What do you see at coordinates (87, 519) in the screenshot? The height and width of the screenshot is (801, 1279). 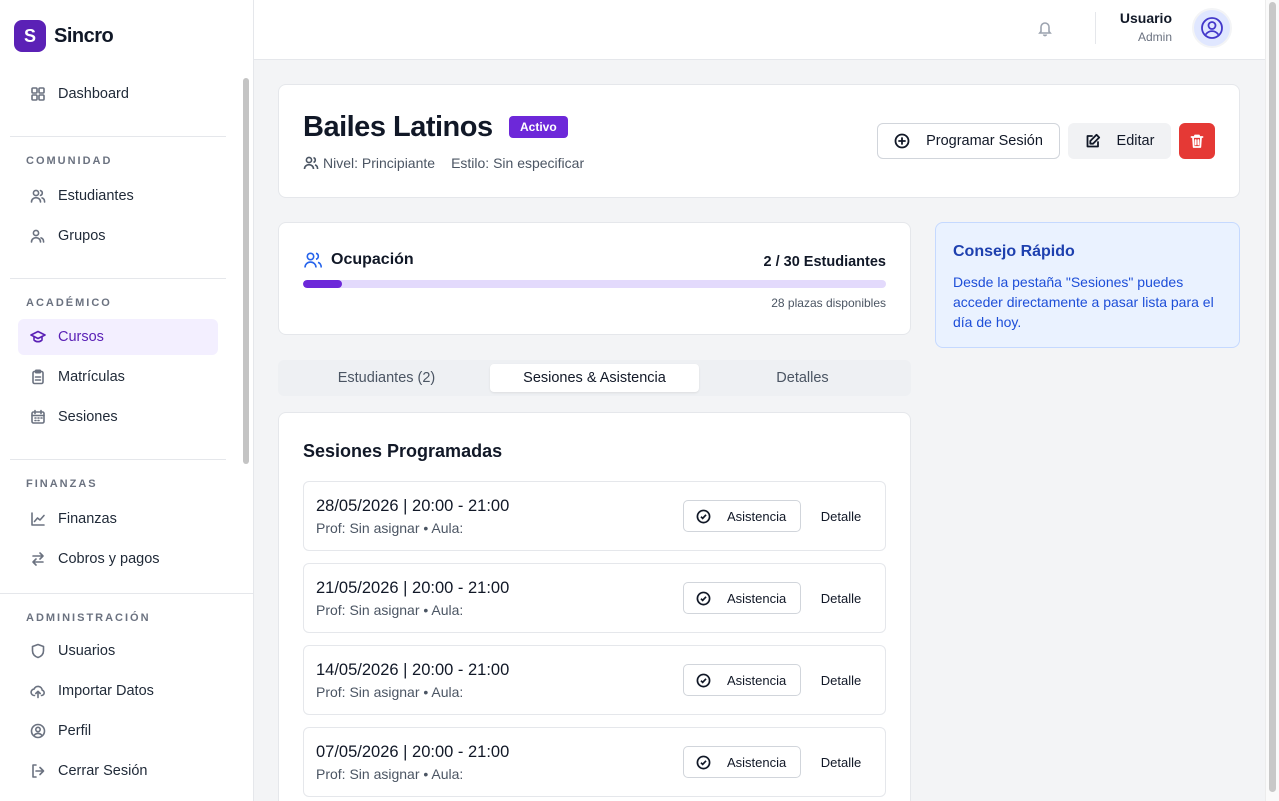 I see `sidebar-item-label: Finanzas` at bounding box center [87, 519].